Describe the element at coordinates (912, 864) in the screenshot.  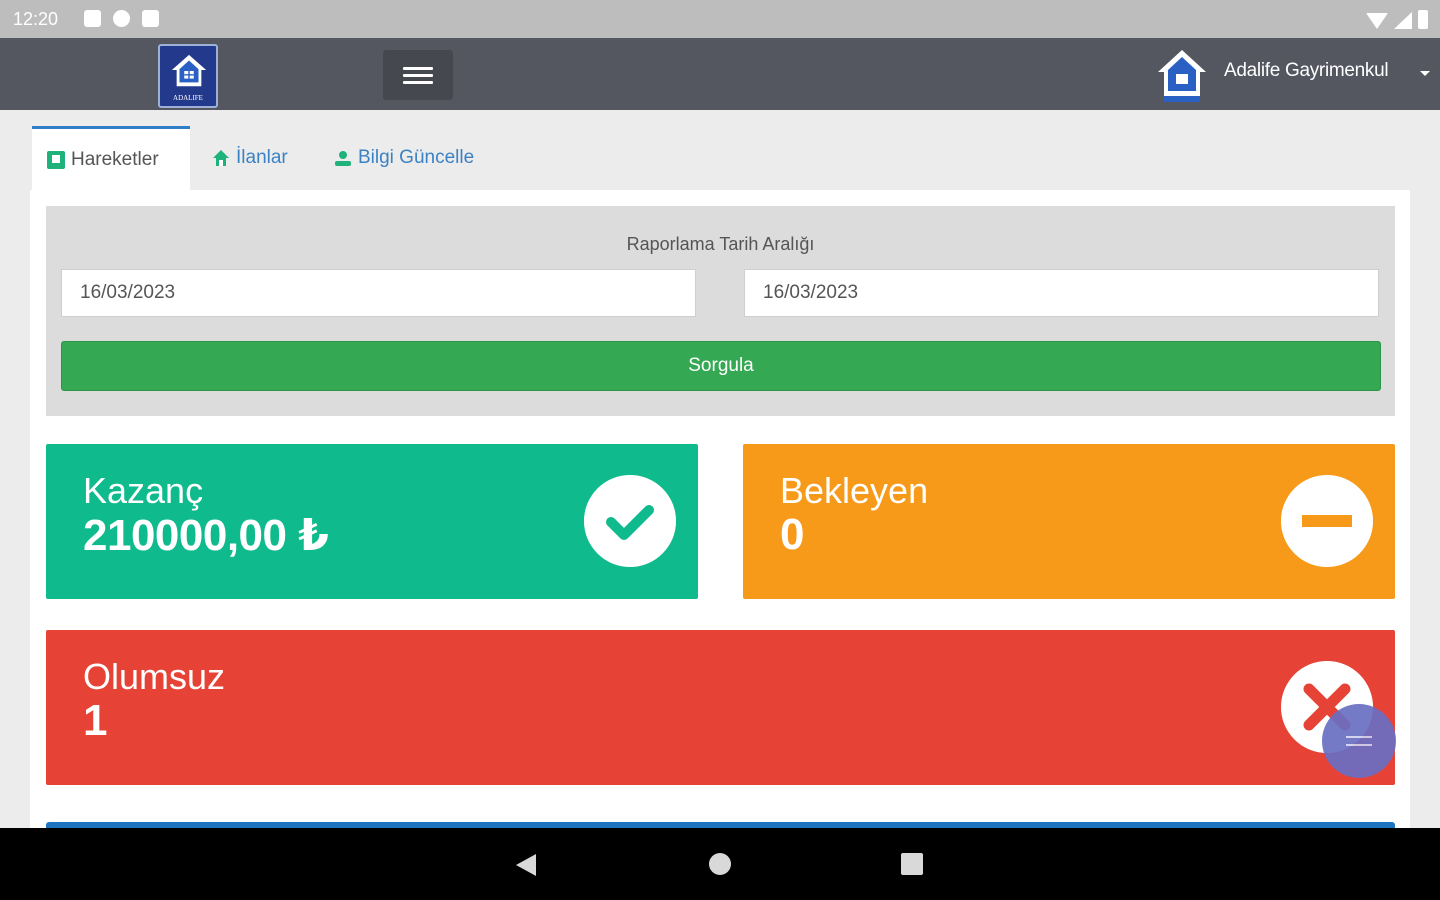
I see `recent-apps-icon` at that location.